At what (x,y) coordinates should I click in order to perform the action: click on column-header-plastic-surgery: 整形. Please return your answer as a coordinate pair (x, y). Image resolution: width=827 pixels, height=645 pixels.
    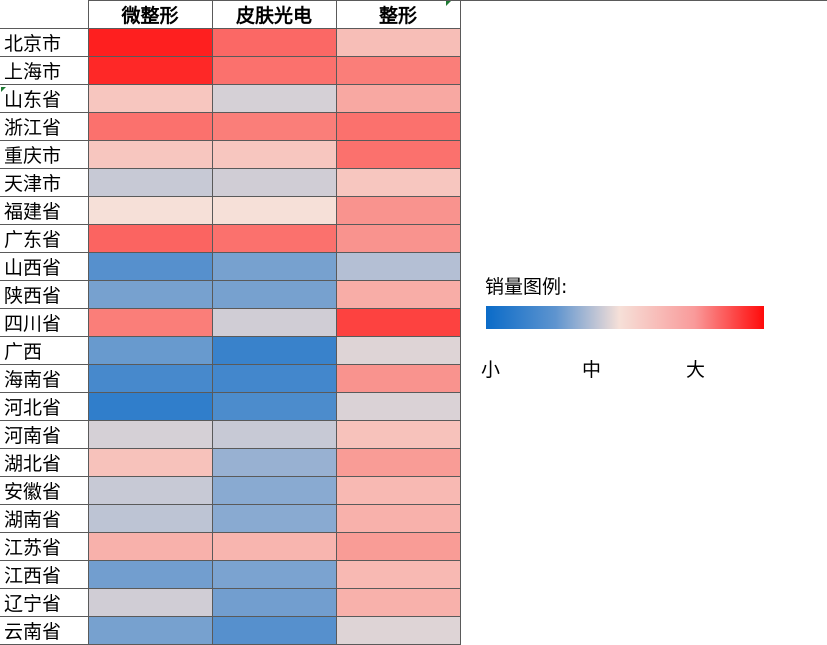
    Looking at the image, I should click on (398, 14).